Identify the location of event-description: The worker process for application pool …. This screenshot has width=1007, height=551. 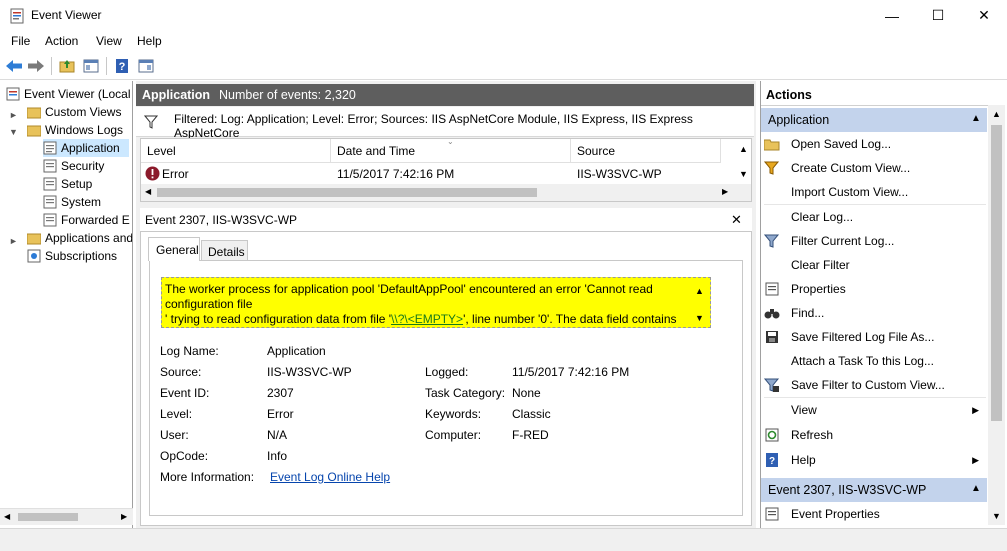
(436, 302).